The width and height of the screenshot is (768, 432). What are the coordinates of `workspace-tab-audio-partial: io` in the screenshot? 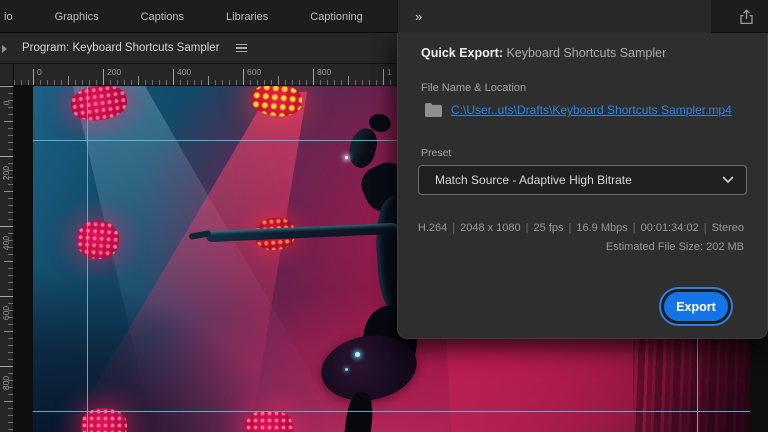 It's located at (8, 17).